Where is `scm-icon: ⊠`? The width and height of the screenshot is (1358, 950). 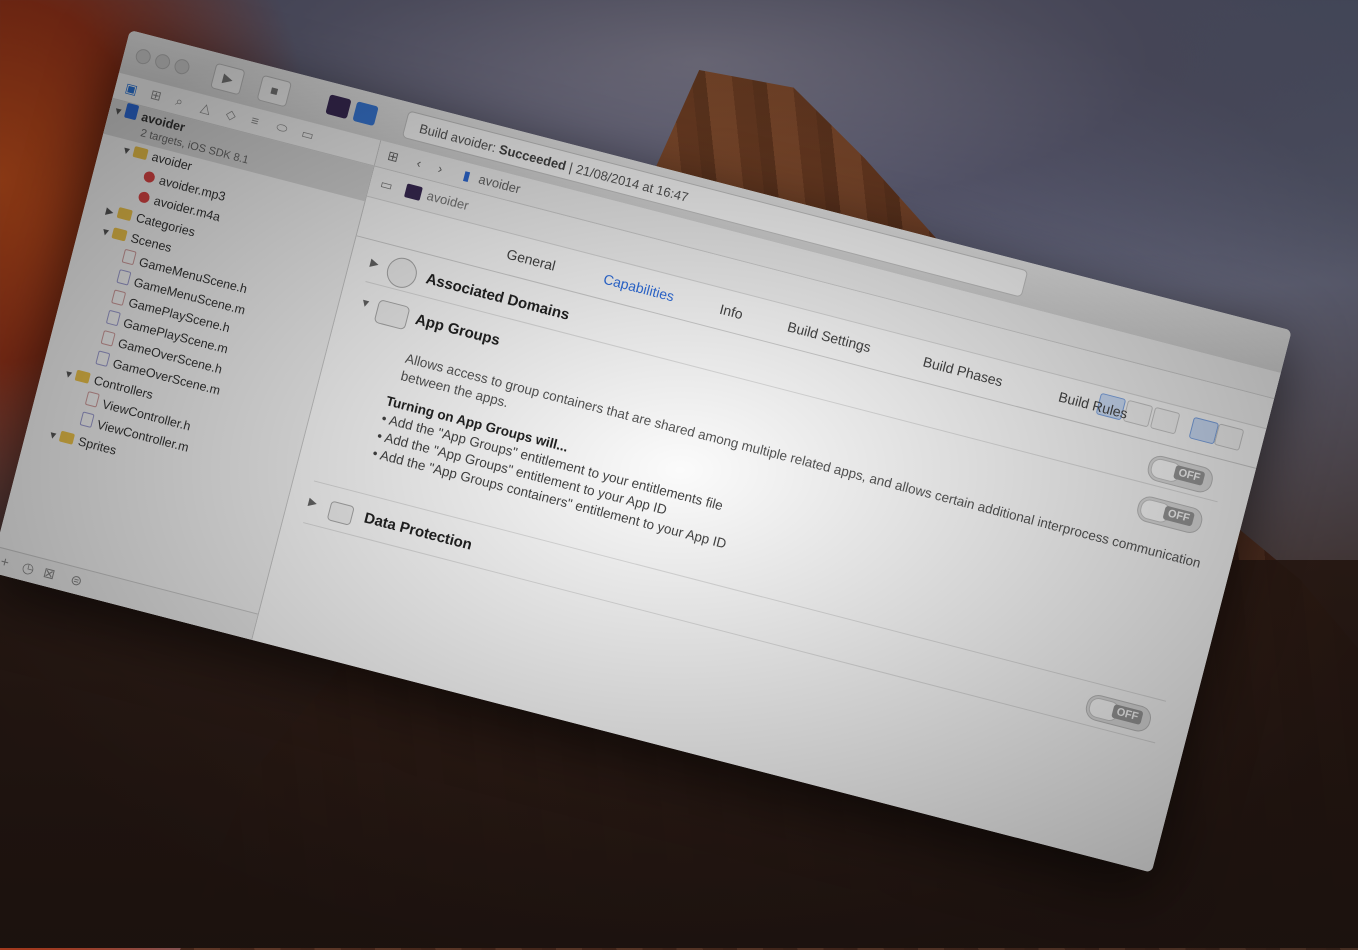 scm-icon: ⊠ is located at coordinates (49, 573).